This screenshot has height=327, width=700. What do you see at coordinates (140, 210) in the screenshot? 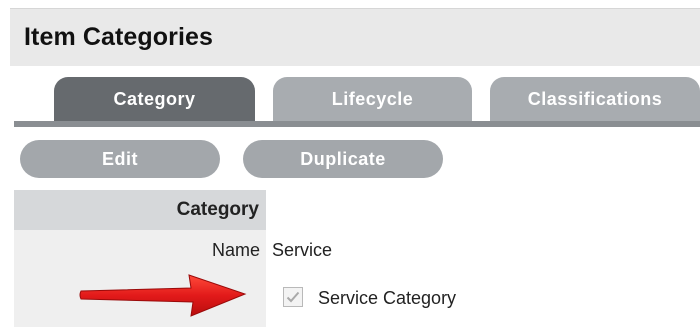
I see `section-header: Category` at bounding box center [140, 210].